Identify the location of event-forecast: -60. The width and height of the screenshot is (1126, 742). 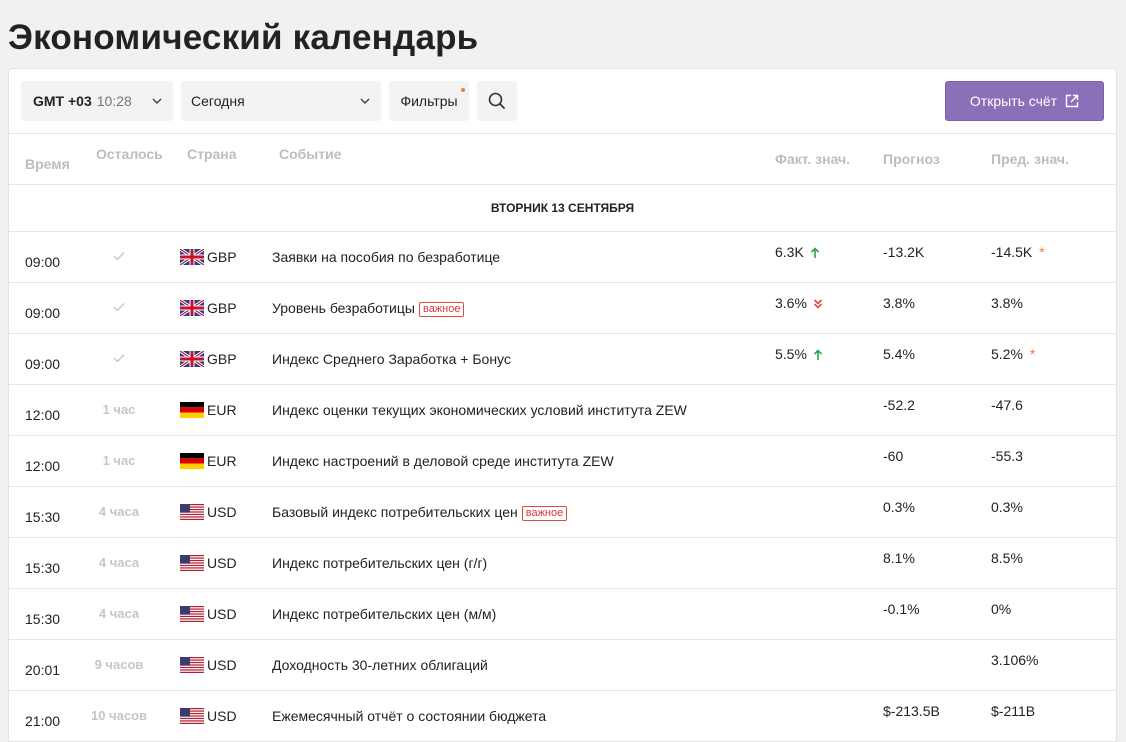
(893, 456).